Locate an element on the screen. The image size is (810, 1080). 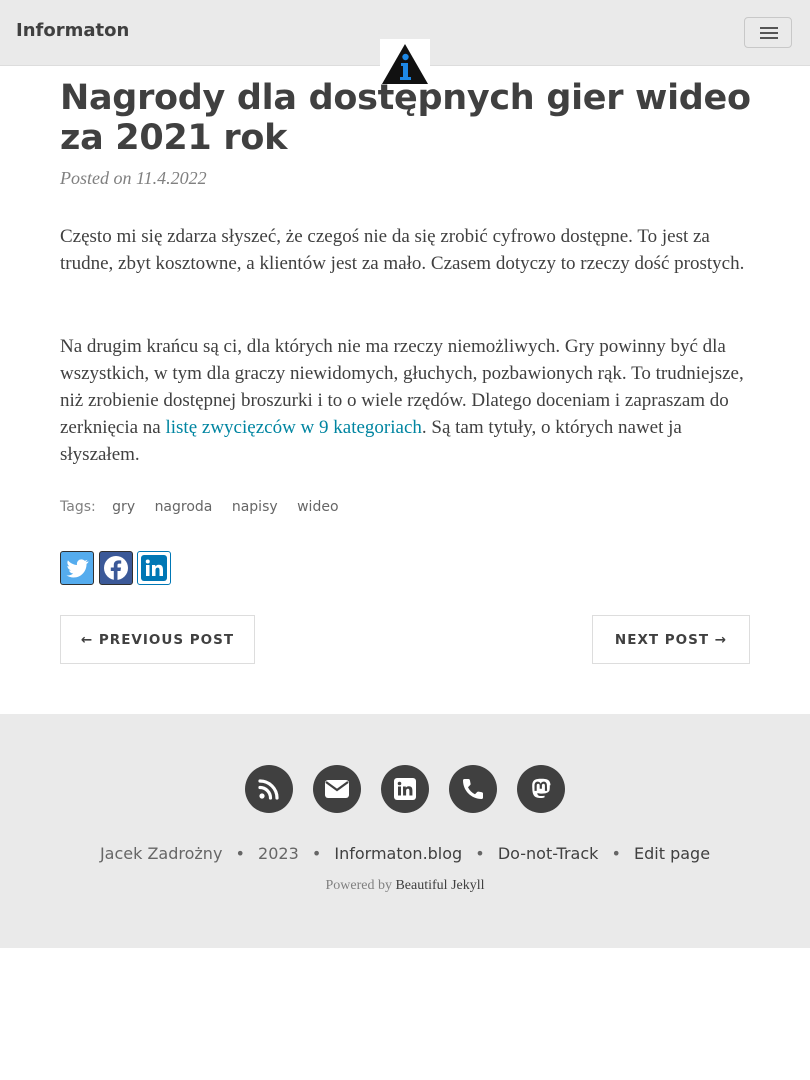
share-linkedin-button is located at coordinates (154, 568).